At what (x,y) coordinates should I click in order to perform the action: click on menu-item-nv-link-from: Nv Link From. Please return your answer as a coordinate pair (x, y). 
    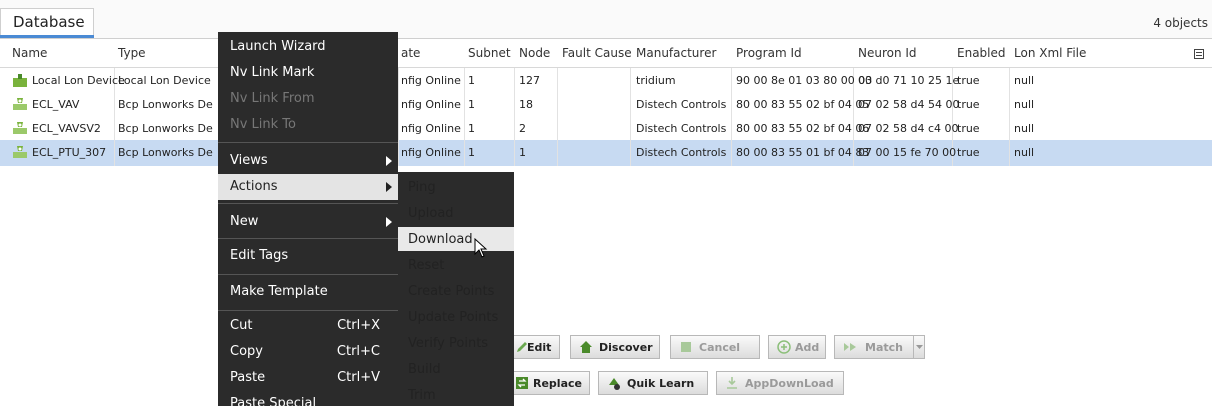
    Looking at the image, I should click on (308, 98).